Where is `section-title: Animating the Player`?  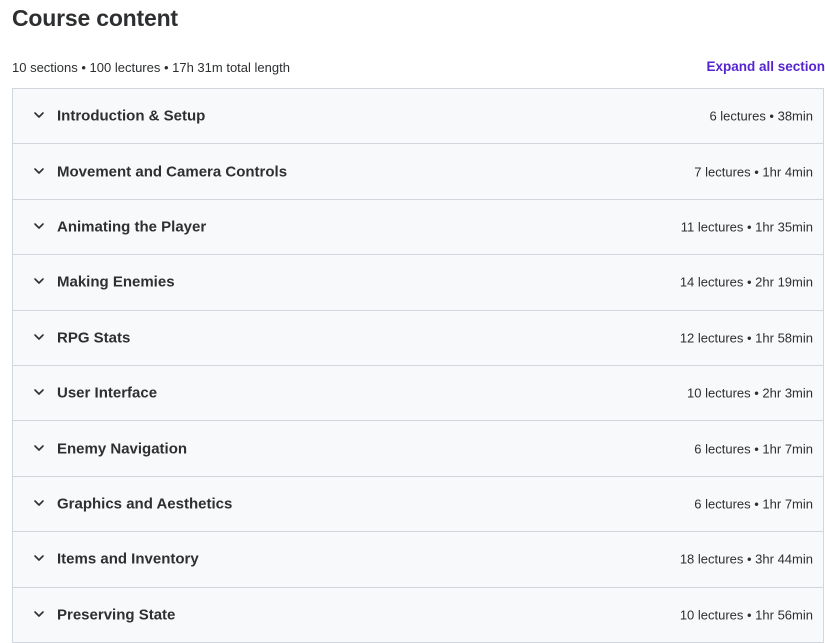 section-title: Animating the Player is located at coordinates (132, 227).